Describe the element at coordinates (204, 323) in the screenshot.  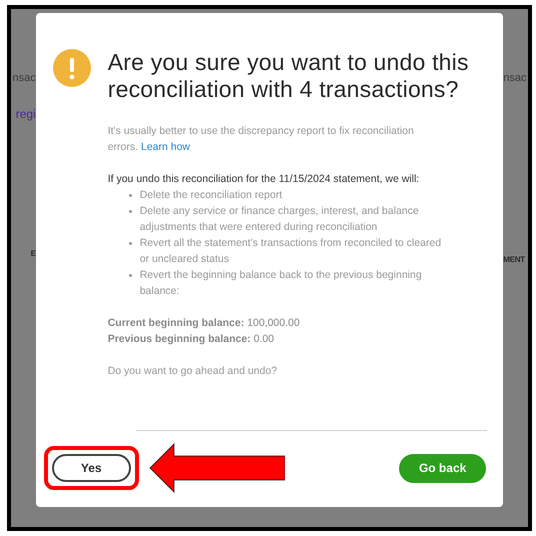
I see `balance-text: Current beginning balance: 100,000.00` at that location.